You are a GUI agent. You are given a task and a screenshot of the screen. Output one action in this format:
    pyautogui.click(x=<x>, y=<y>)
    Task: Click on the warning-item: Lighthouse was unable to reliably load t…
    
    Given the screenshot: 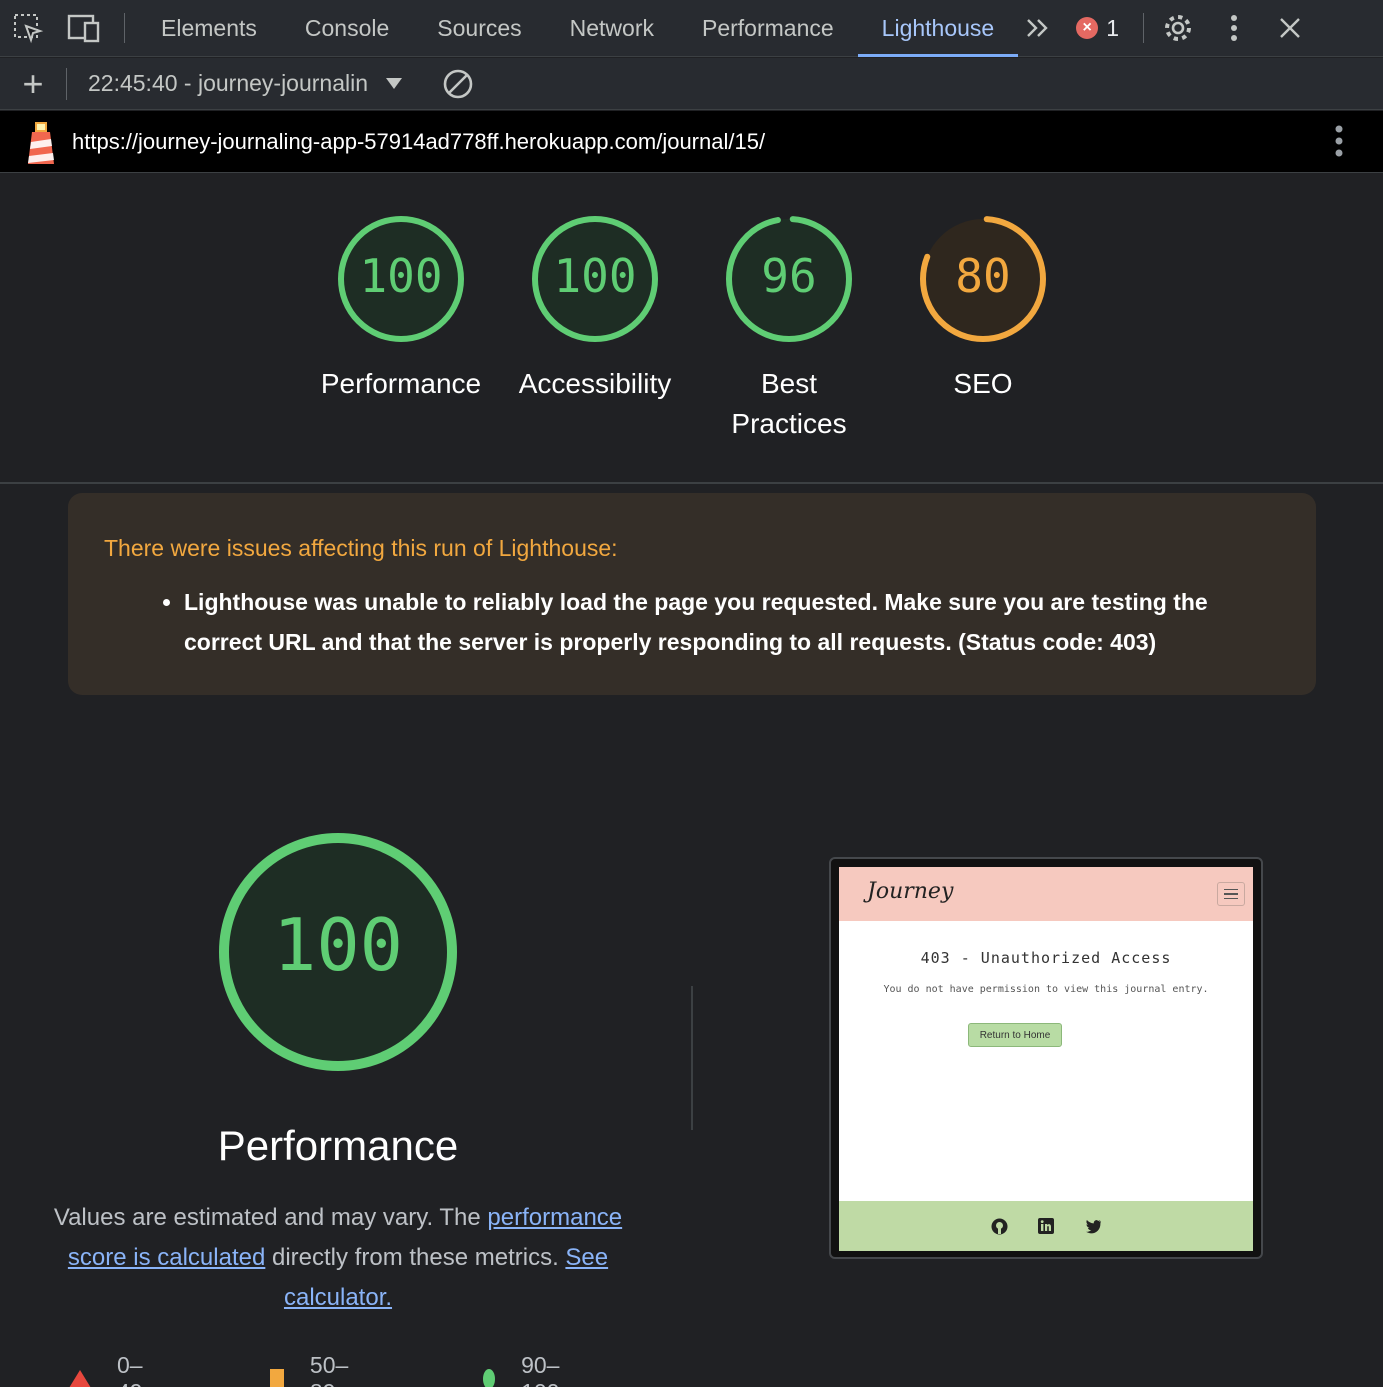 What is the action you would take?
    pyautogui.click(x=732, y=622)
    